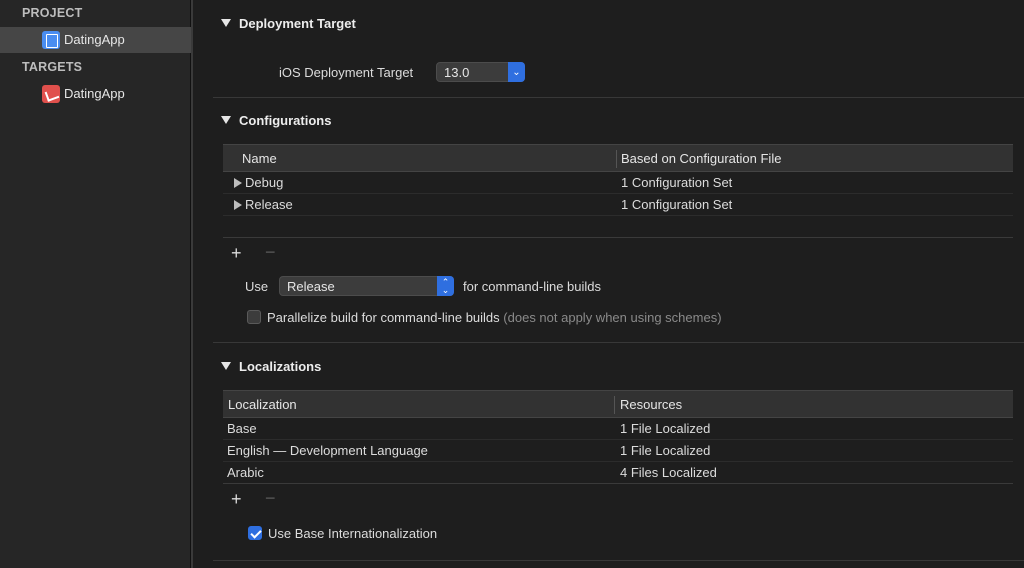  What do you see at coordinates (236, 253) in the screenshot?
I see `add-configuration-button: +` at bounding box center [236, 253].